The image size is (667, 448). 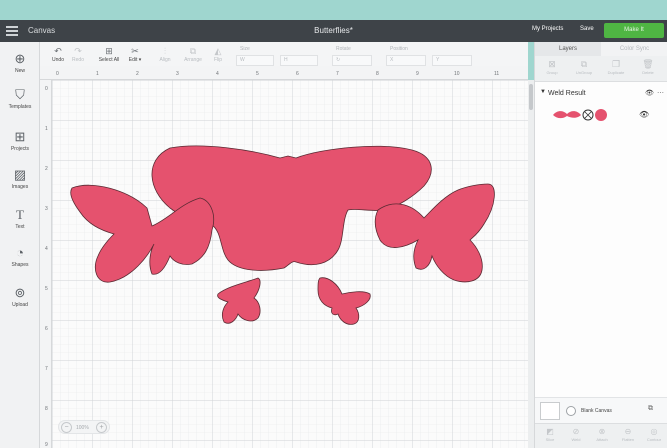 What do you see at coordinates (20, 219) in the screenshot?
I see `sidebar-item-text: T Text` at bounding box center [20, 219].